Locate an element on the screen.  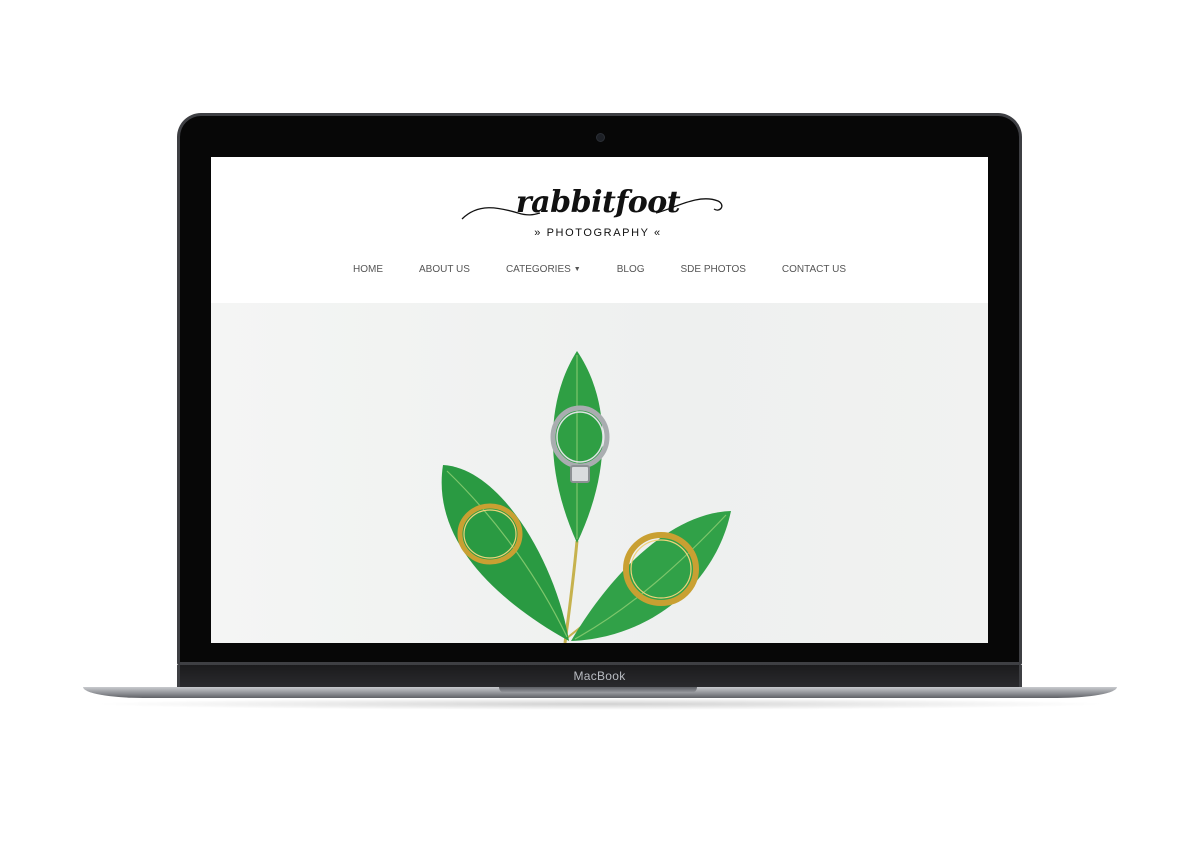
nav-item-blog: BLOG is located at coordinates (631, 269).